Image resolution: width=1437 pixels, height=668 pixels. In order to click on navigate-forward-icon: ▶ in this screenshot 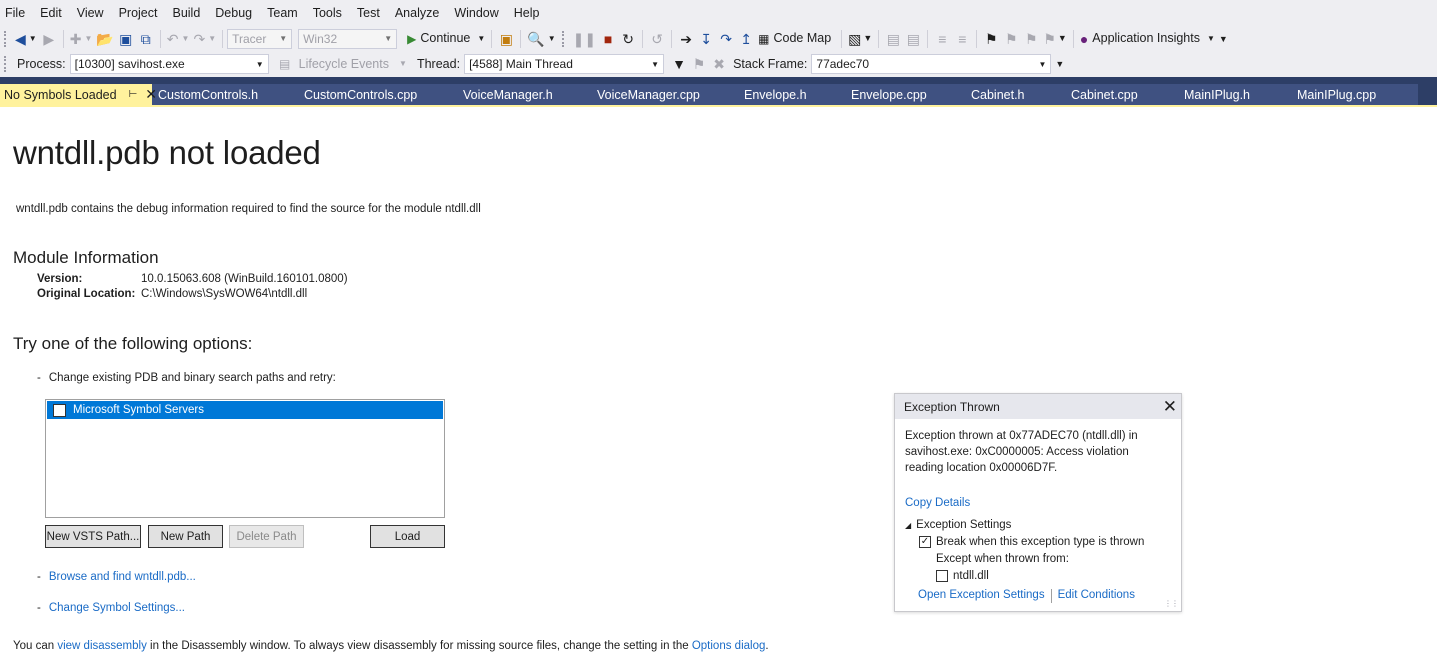, I will do `click(49, 39)`.